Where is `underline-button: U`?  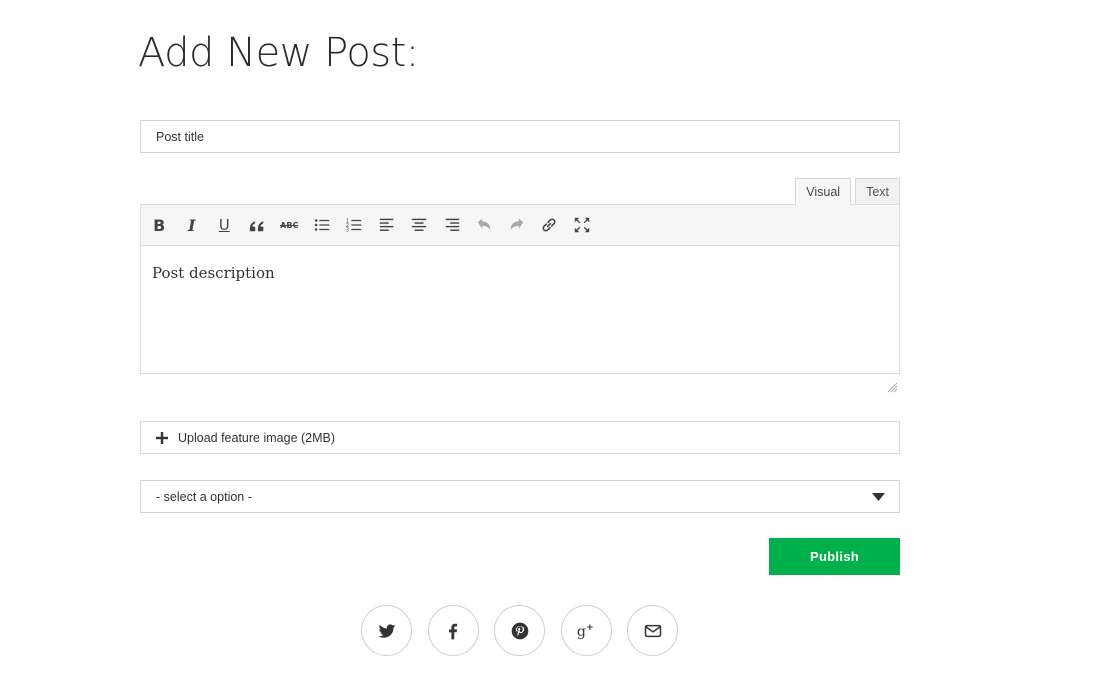 underline-button: U is located at coordinates (224, 225).